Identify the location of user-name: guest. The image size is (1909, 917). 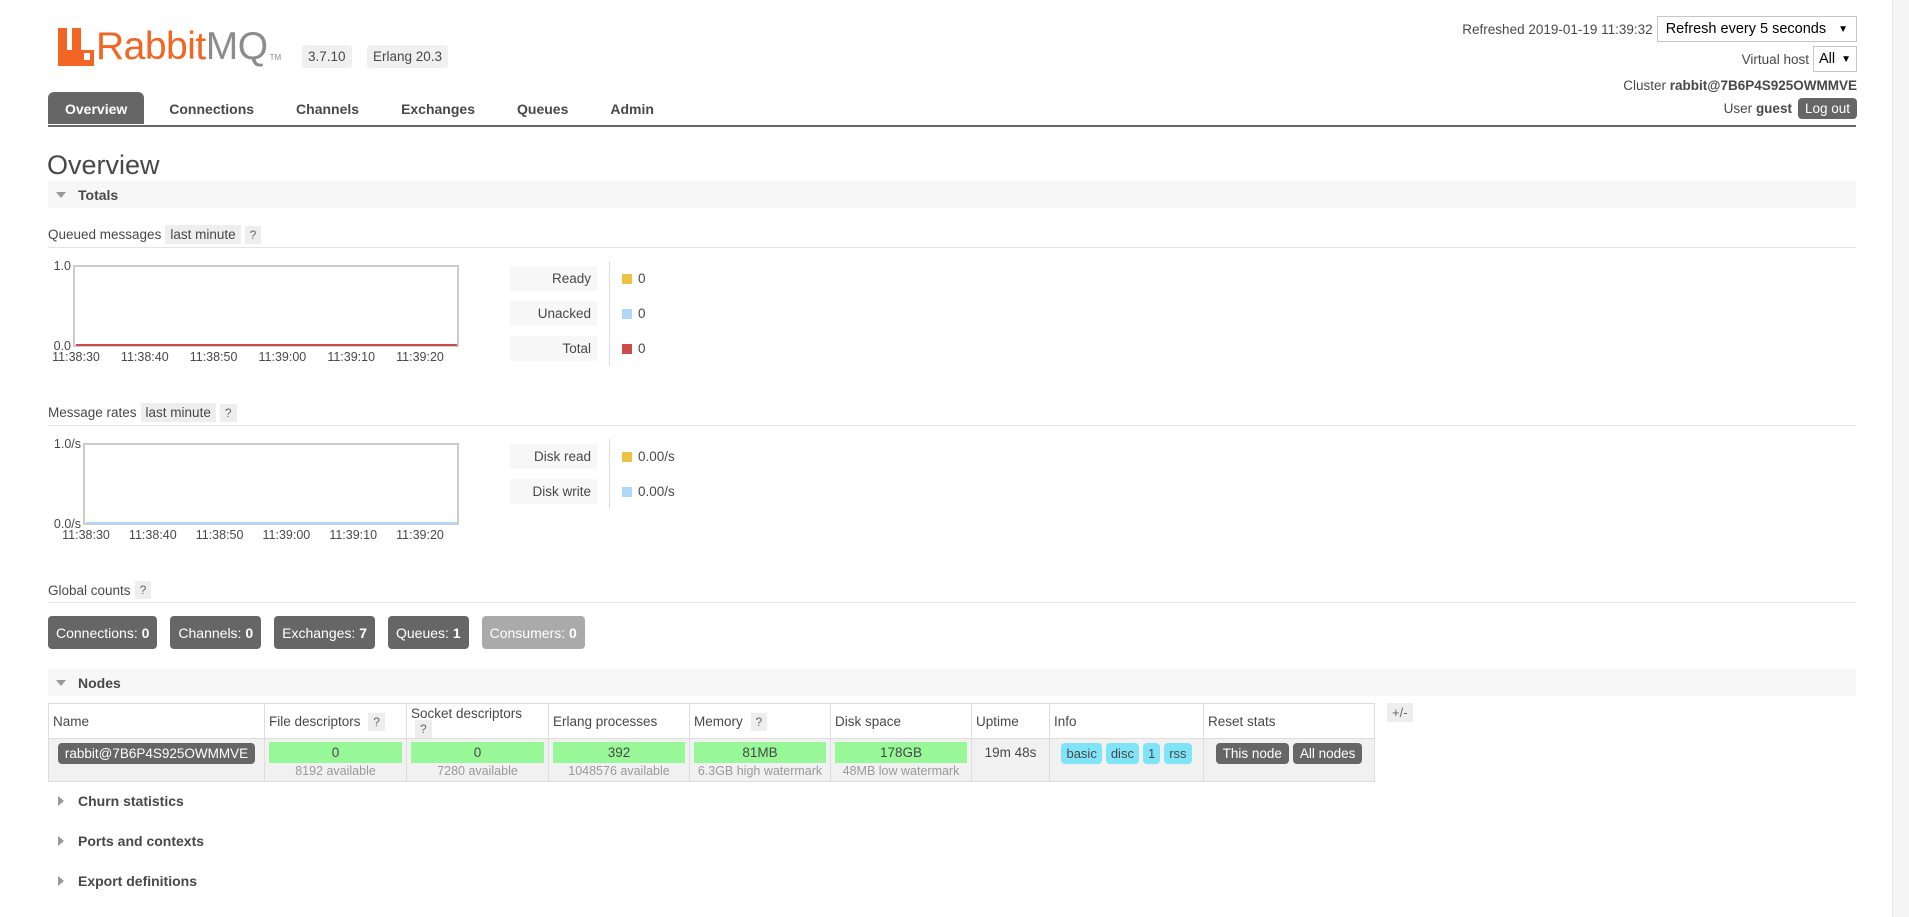
(1773, 108).